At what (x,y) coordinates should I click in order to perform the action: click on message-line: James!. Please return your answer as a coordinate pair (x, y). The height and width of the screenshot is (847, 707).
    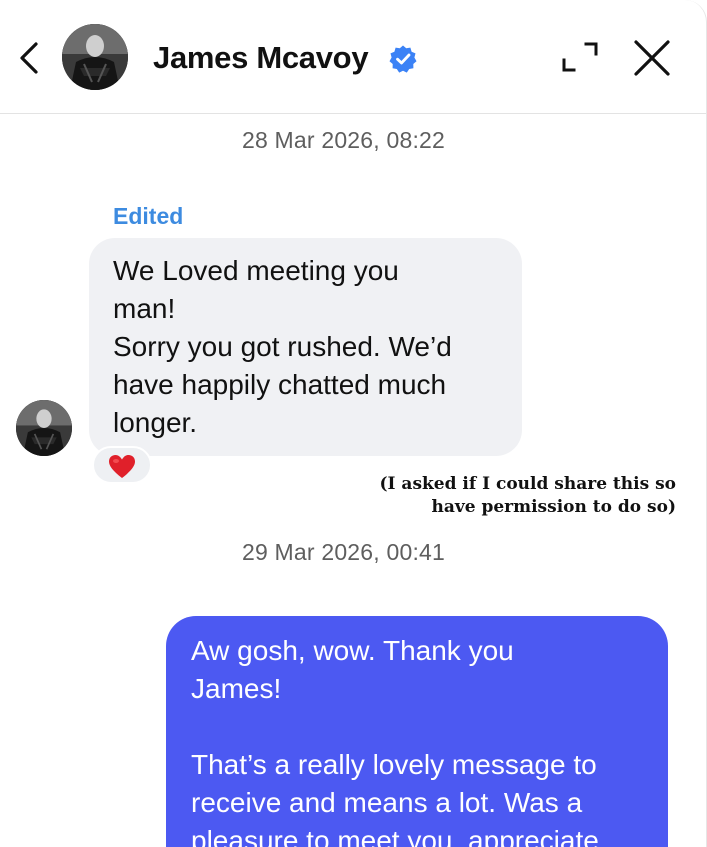
    Looking at the image, I should click on (236, 688).